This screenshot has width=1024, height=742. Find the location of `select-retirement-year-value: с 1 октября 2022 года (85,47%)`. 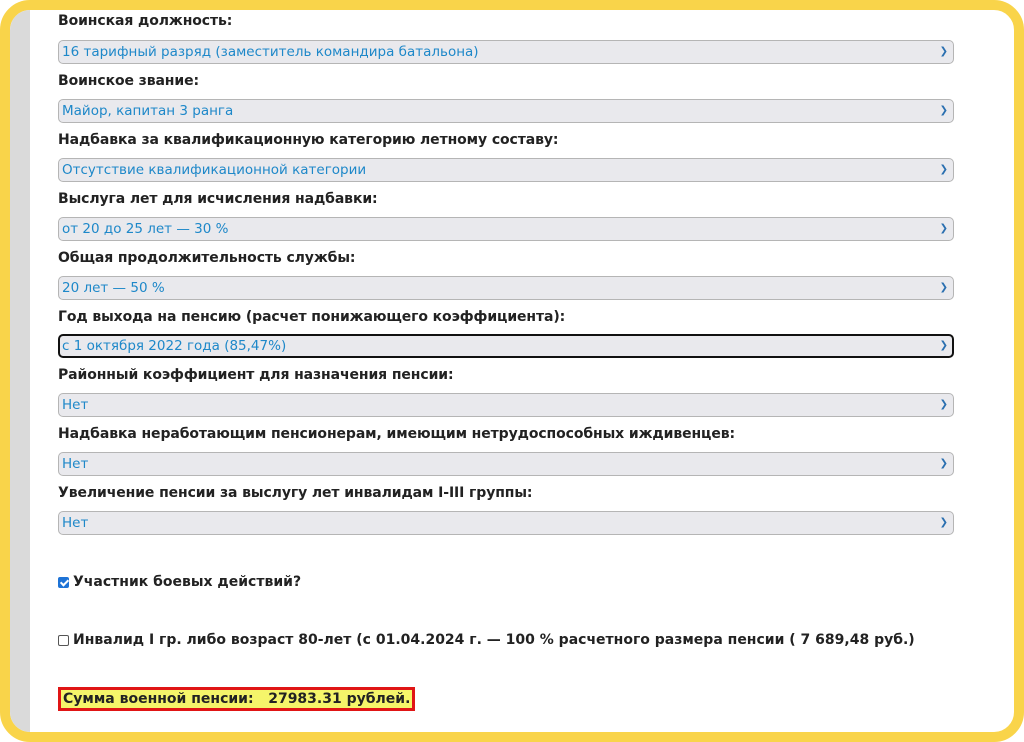

select-retirement-year-value: с 1 октября 2022 года (85,47%) is located at coordinates (174, 346).